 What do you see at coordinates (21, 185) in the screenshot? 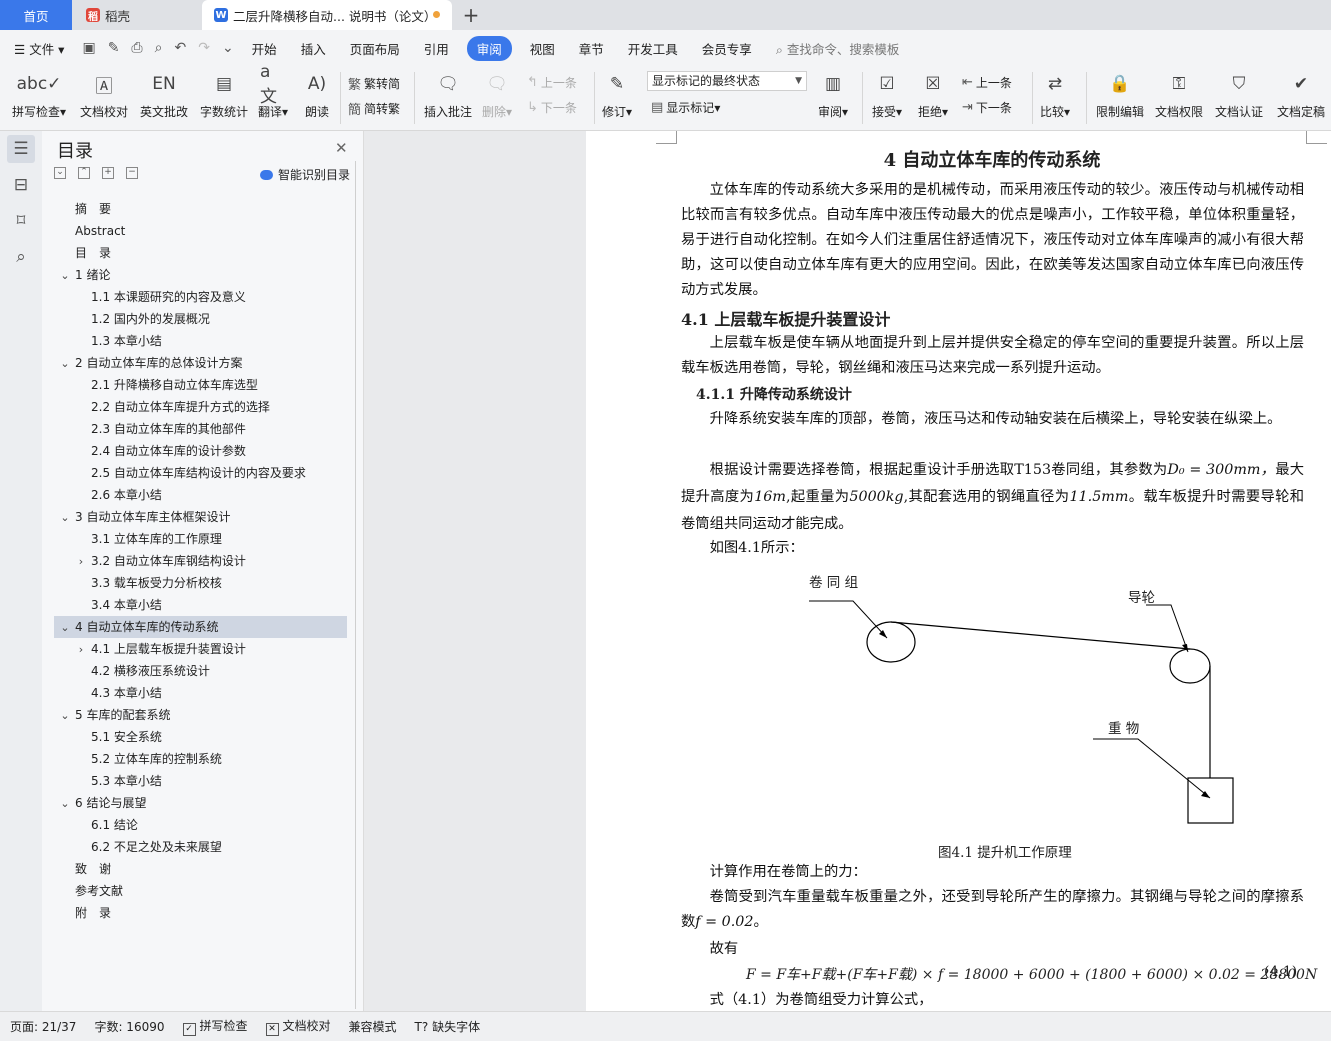
I see `chapter-nav-icon: ⊟` at bounding box center [21, 185].